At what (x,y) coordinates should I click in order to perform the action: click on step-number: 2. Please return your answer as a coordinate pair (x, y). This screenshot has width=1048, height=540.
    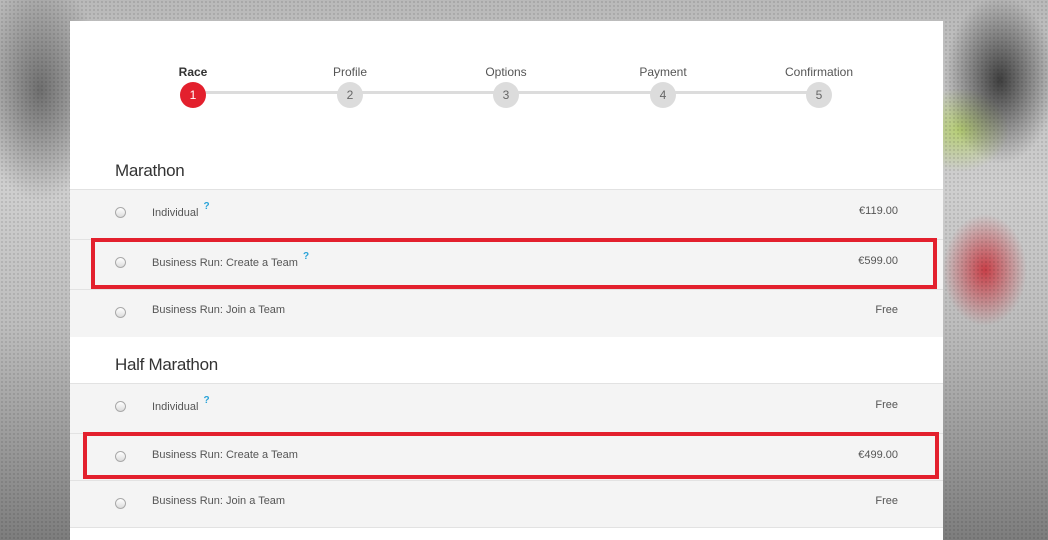
    Looking at the image, I should click on (350, 95).